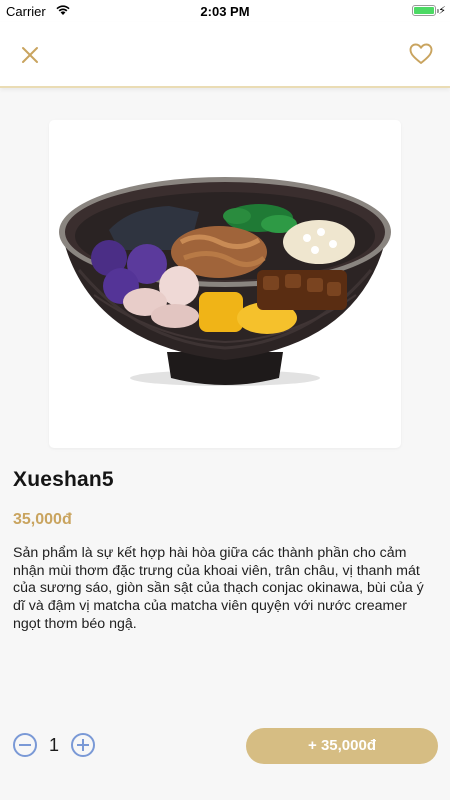 The width and height of the screenshot is (450, 800). Describe the element at coordinates (53, 745) in the screenshot. I see `quantity-value: 1` at that location.